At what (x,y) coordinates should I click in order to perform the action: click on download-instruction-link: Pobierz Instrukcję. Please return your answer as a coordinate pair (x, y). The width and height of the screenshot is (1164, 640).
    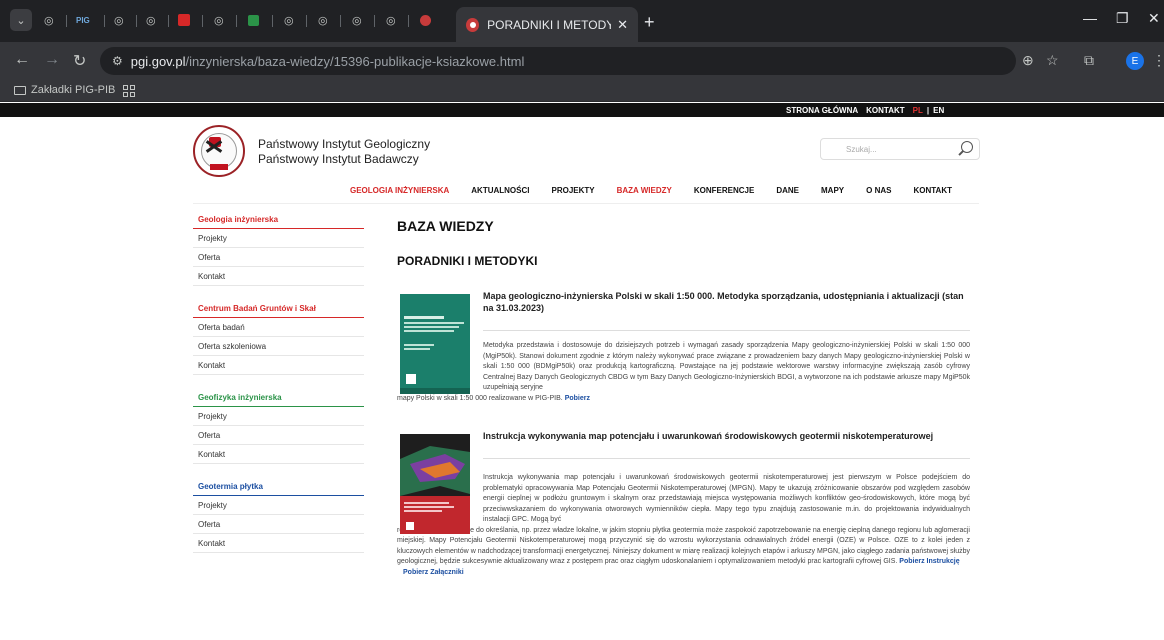
    Looking at the image, I should click on (929, 561).